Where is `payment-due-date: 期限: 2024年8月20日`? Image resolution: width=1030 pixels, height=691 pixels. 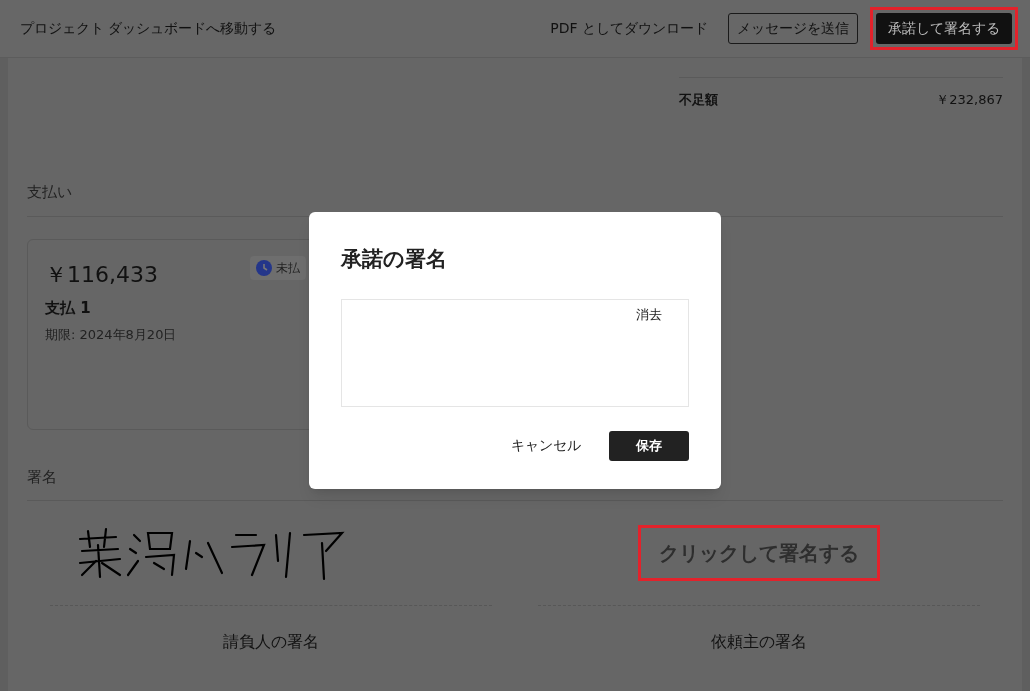
payment-due-date: 期限: 2024年8月20日 is located at coordinates (111, 335).